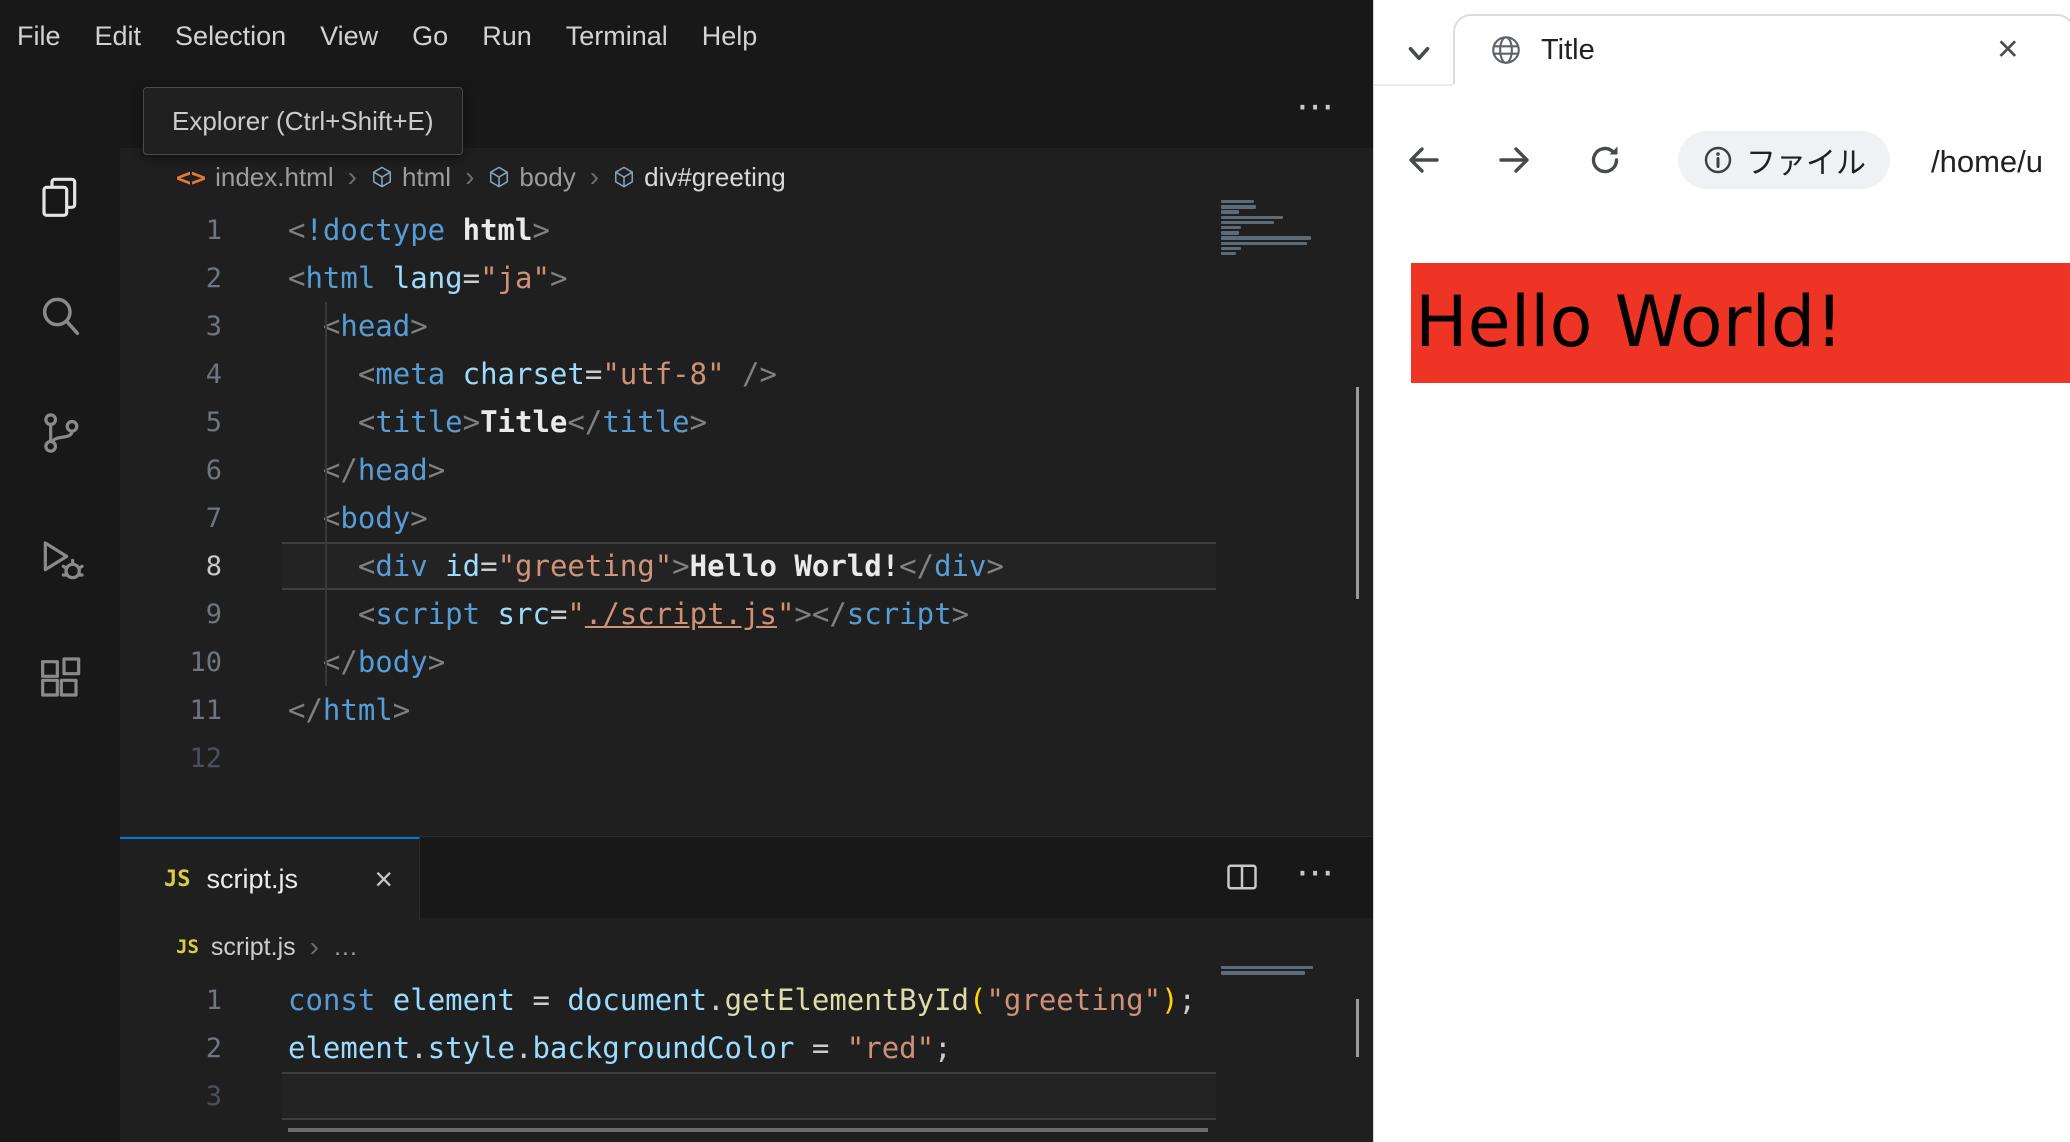  What do you see at coordinates (60, 316) in the screenshot?
I see `search-icon` at bounding box center [60, 316].